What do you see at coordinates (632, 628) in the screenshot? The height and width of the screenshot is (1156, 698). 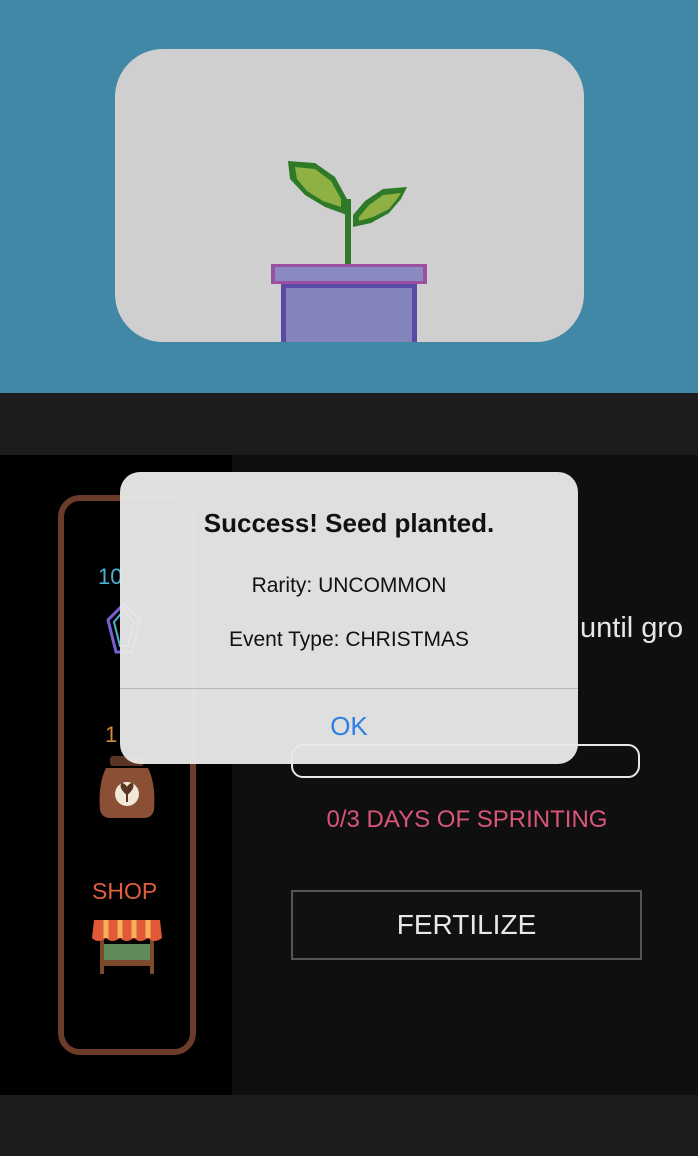 I see `growth-status-text: until gro` at bounding box center [632, 628].